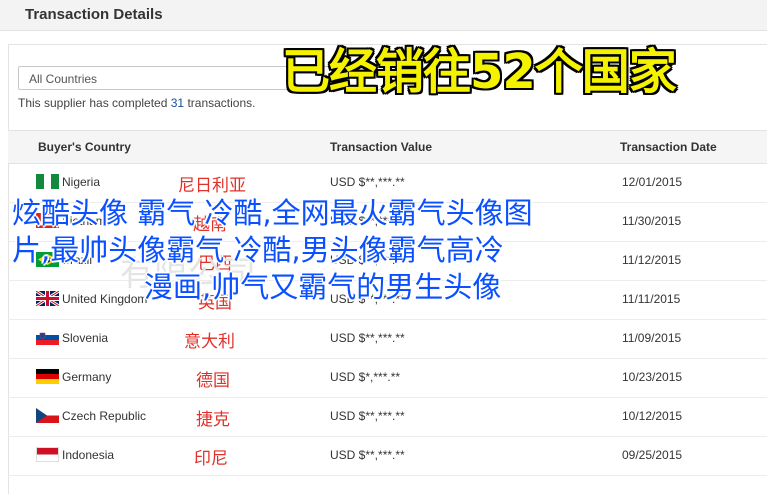  I want to click on overlay-caption-line: 片,最帅头像霸气 冷酷,男头像霸气高冷, so click(258, 250).